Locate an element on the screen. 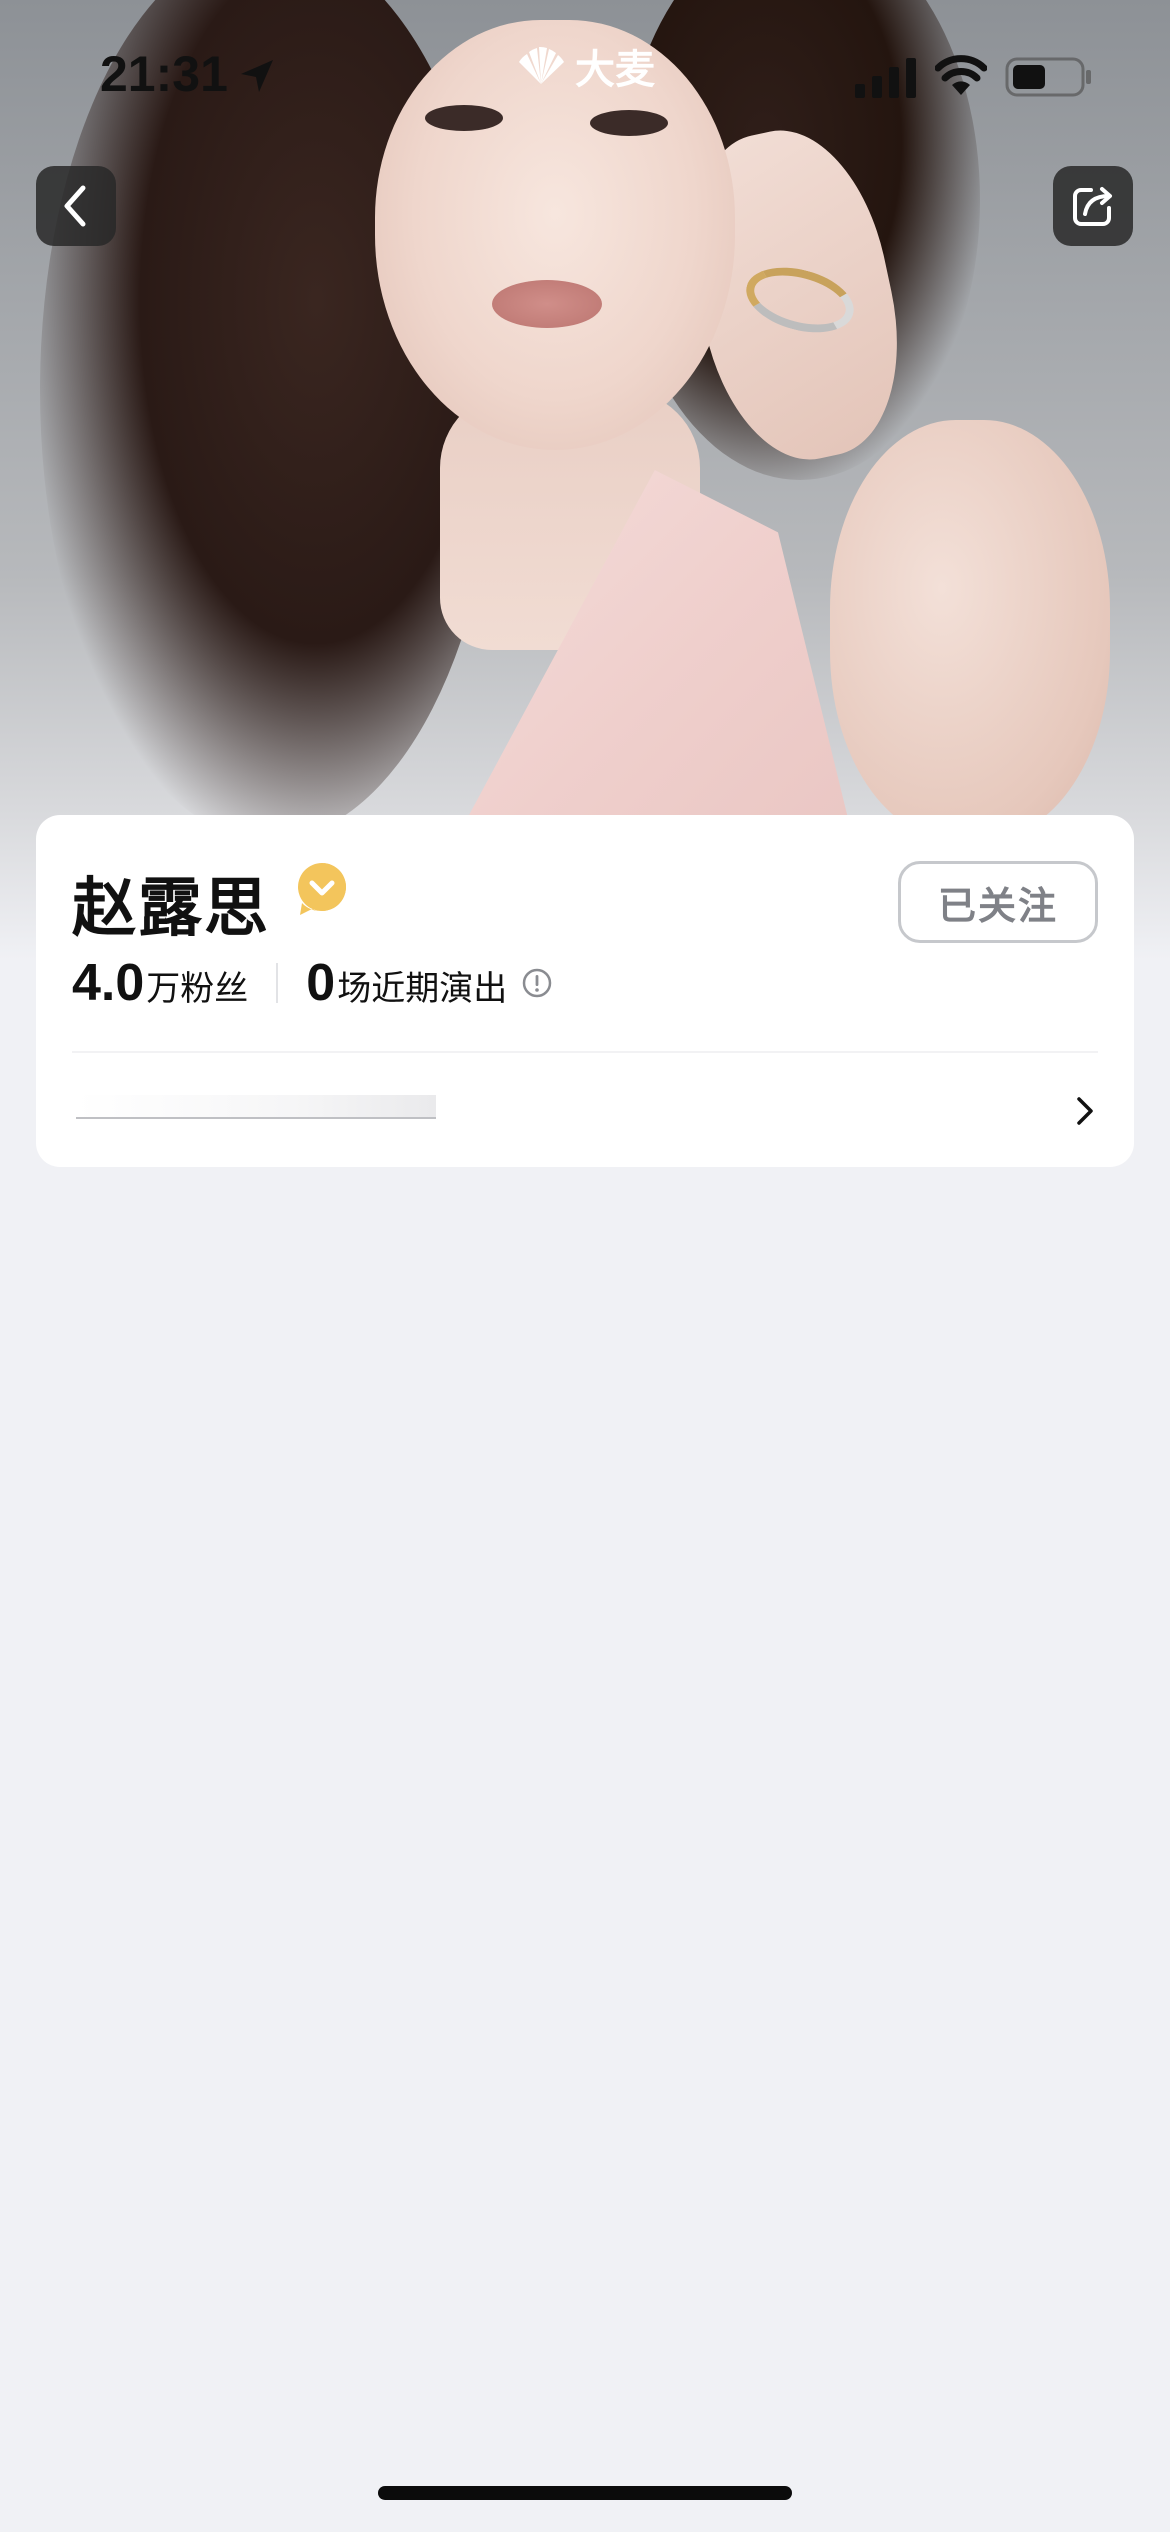  share-icon is located at coordinates (1092, 206).